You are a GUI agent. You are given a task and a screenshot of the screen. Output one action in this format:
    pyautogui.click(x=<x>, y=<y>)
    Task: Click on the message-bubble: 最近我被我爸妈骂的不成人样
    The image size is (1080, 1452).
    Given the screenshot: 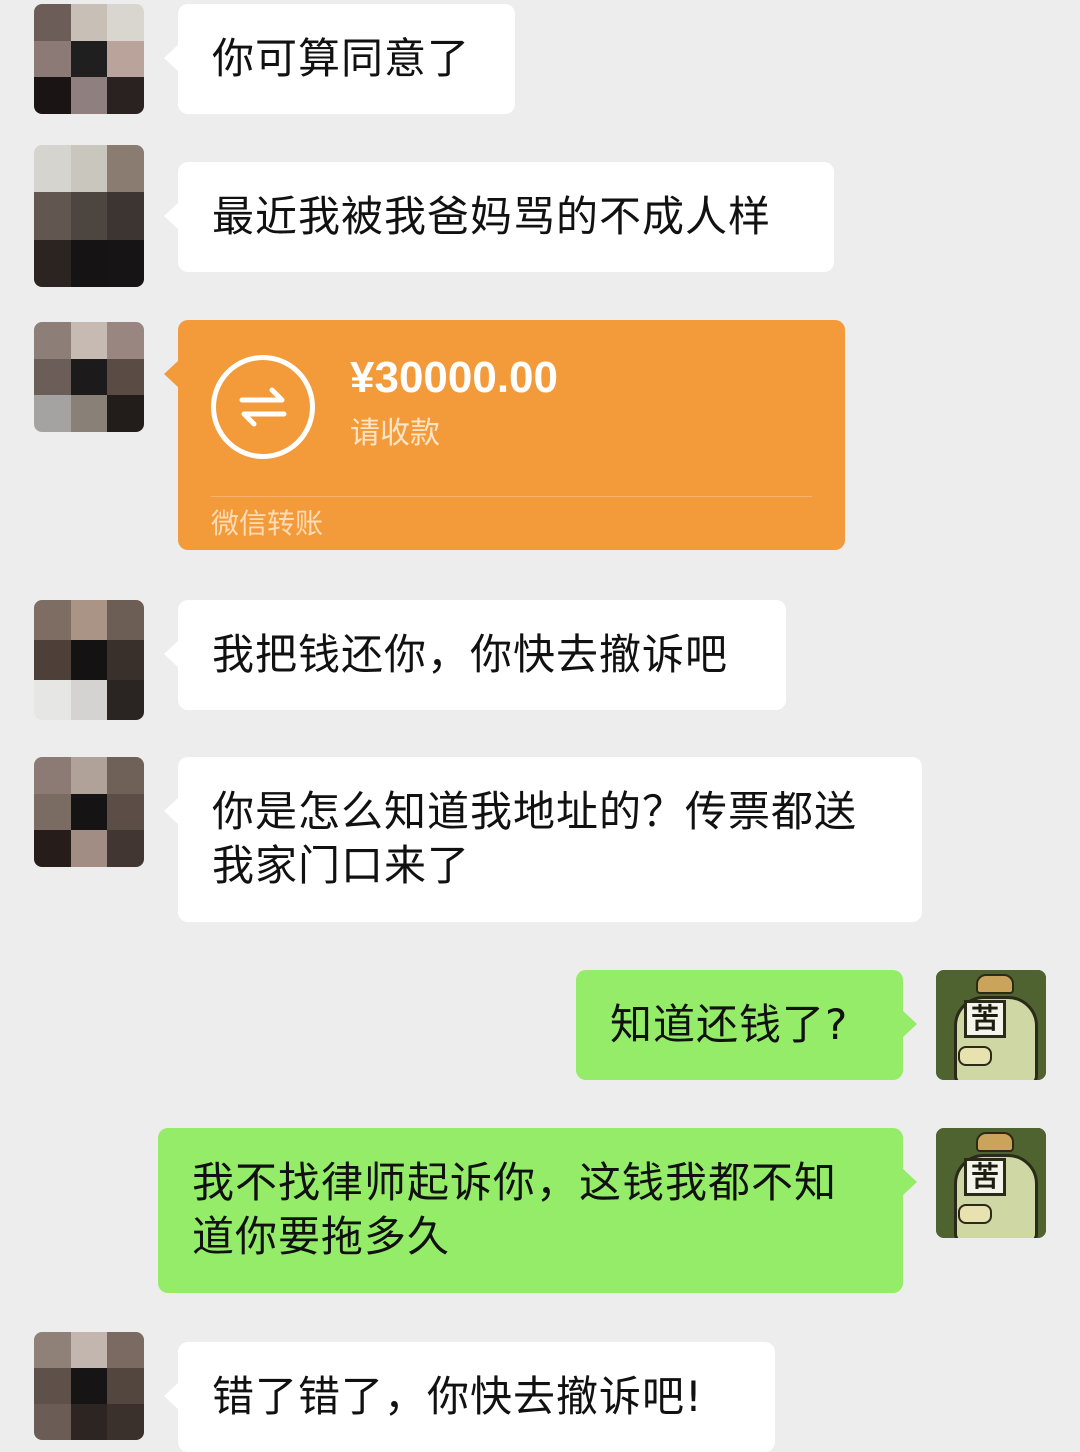 What is the action you would take?
    pyautogui.click(x=499, y=217)
    